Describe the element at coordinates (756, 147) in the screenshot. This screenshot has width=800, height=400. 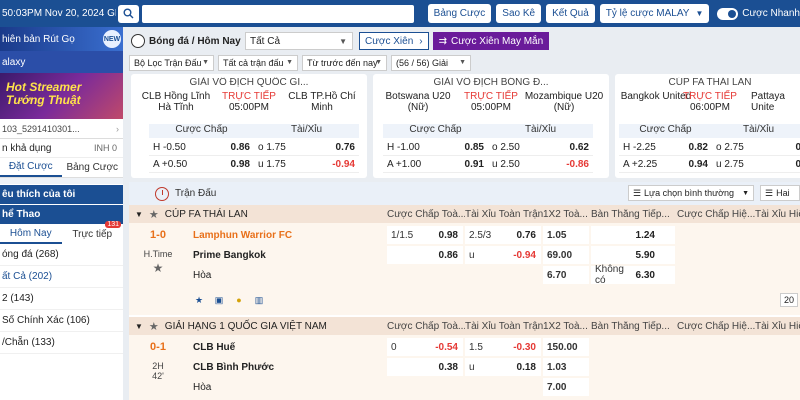
I see `odds-cell: o 2.75 0` at that location.